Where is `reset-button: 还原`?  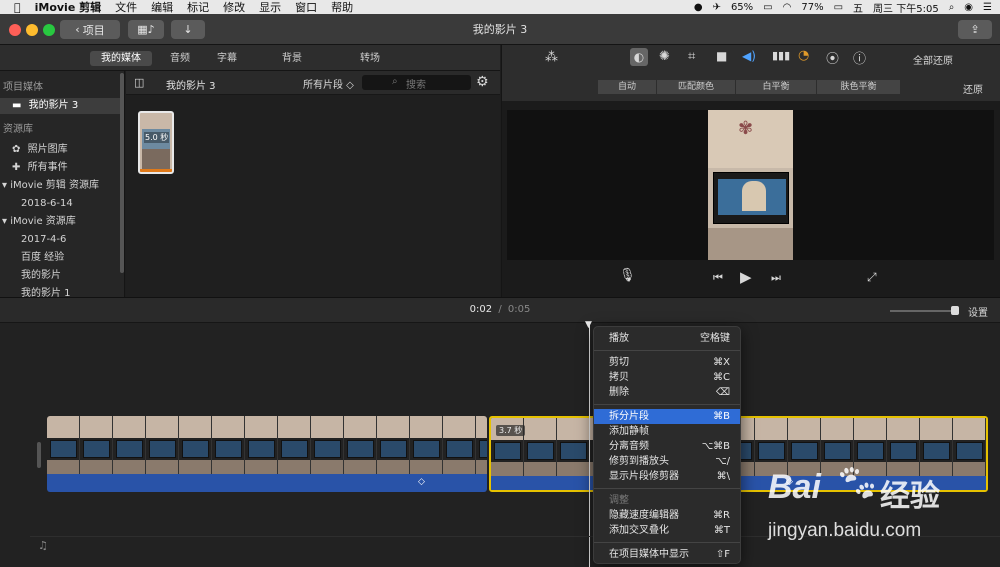 reset-button: 还原 is located at coordinates (973, 88).